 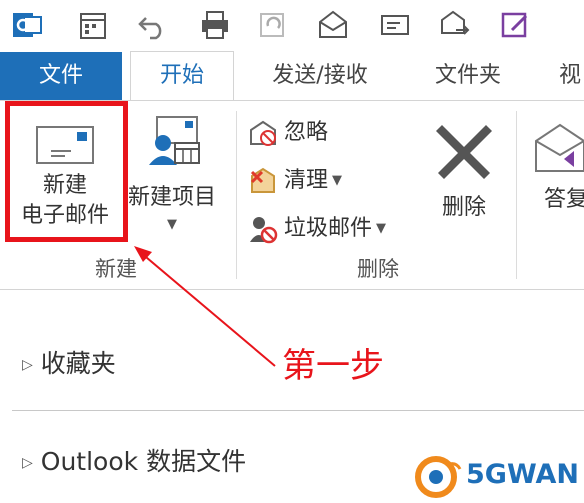 What do you see at coordinates (205, 306) in the screenshot?
I see `annotation-arrow` at bounding box center [205, 306].